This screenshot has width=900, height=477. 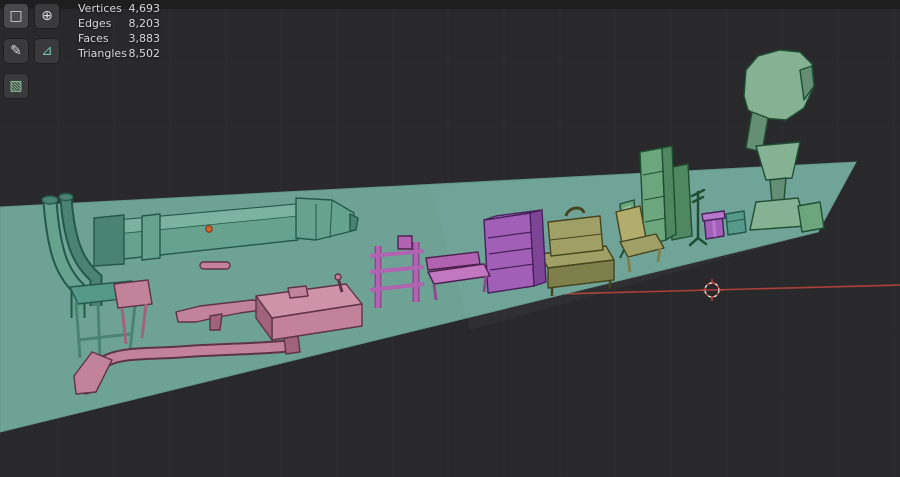 What do you see at coordinates (736, 223) in the screenshot?
I see `object-chest` at bounding box center [736, 223].